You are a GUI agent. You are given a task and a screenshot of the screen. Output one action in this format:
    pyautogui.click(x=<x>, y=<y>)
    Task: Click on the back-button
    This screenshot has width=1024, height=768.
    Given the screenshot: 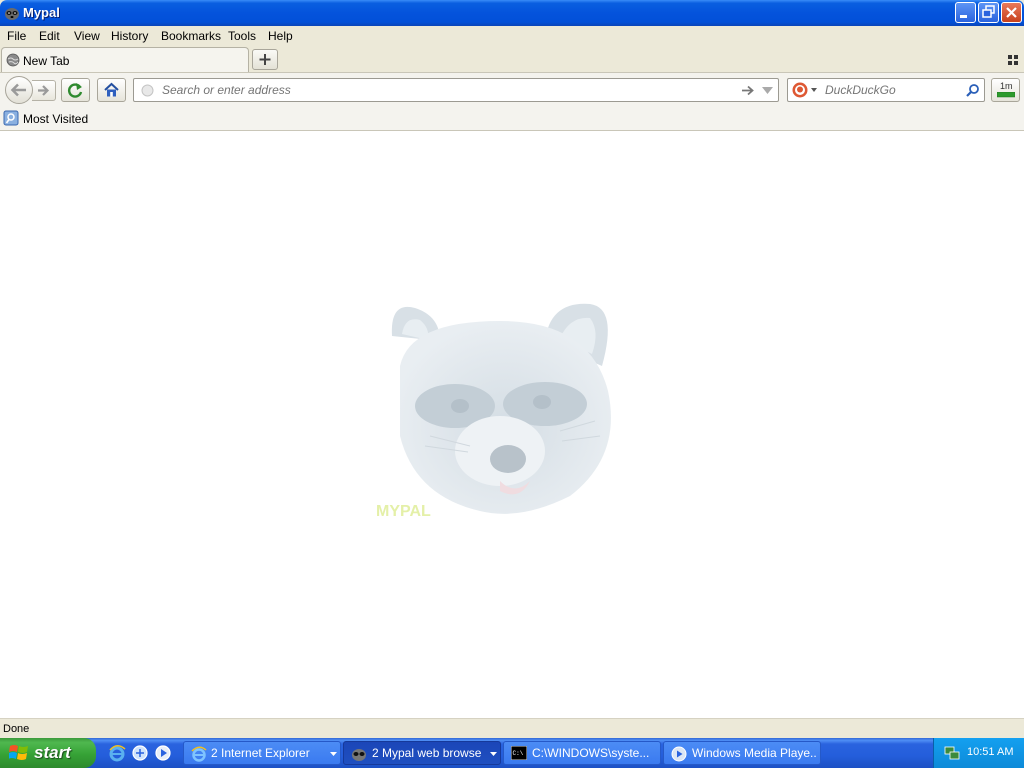 What is the action you would take?
    pyautogui.click(x=19, y=90)
    